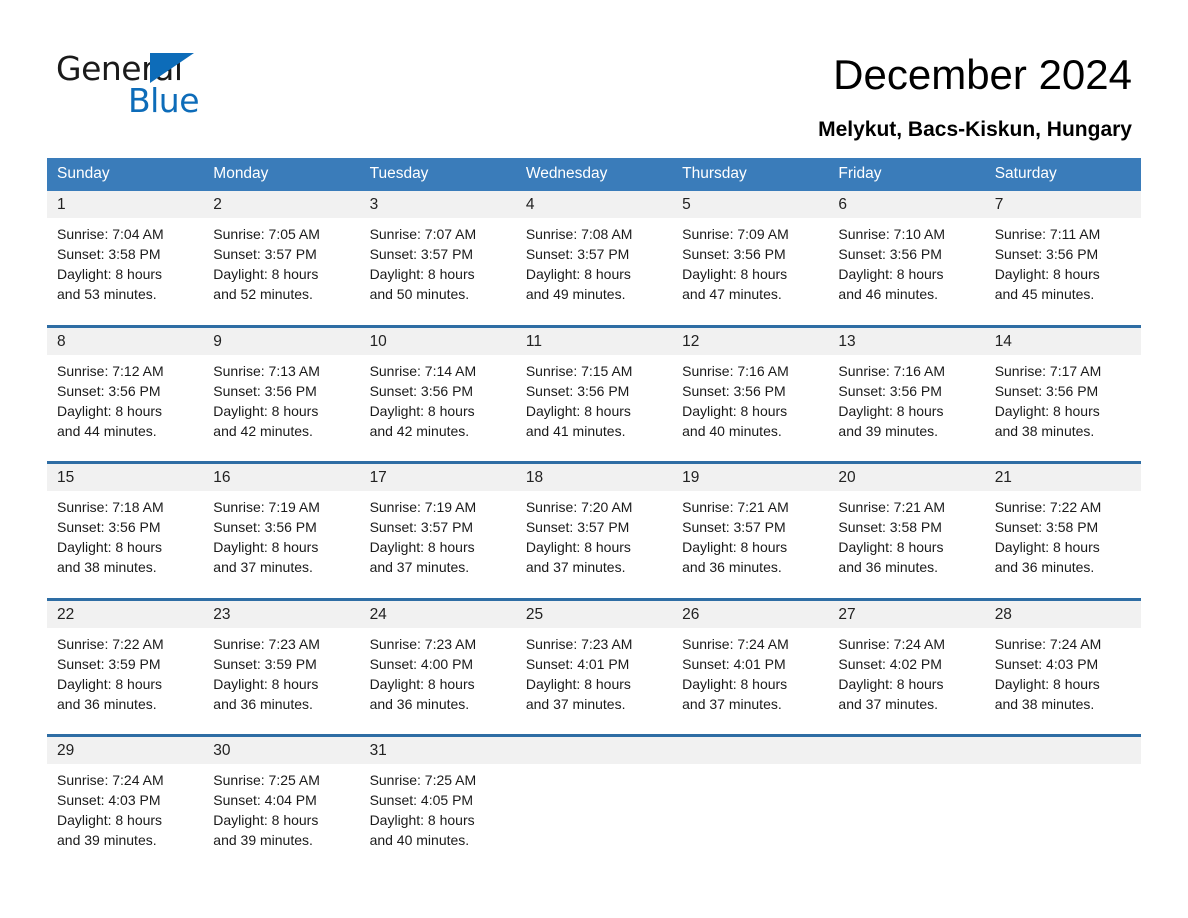  I want to click on day-number-cell: 9, so click(281, 339).